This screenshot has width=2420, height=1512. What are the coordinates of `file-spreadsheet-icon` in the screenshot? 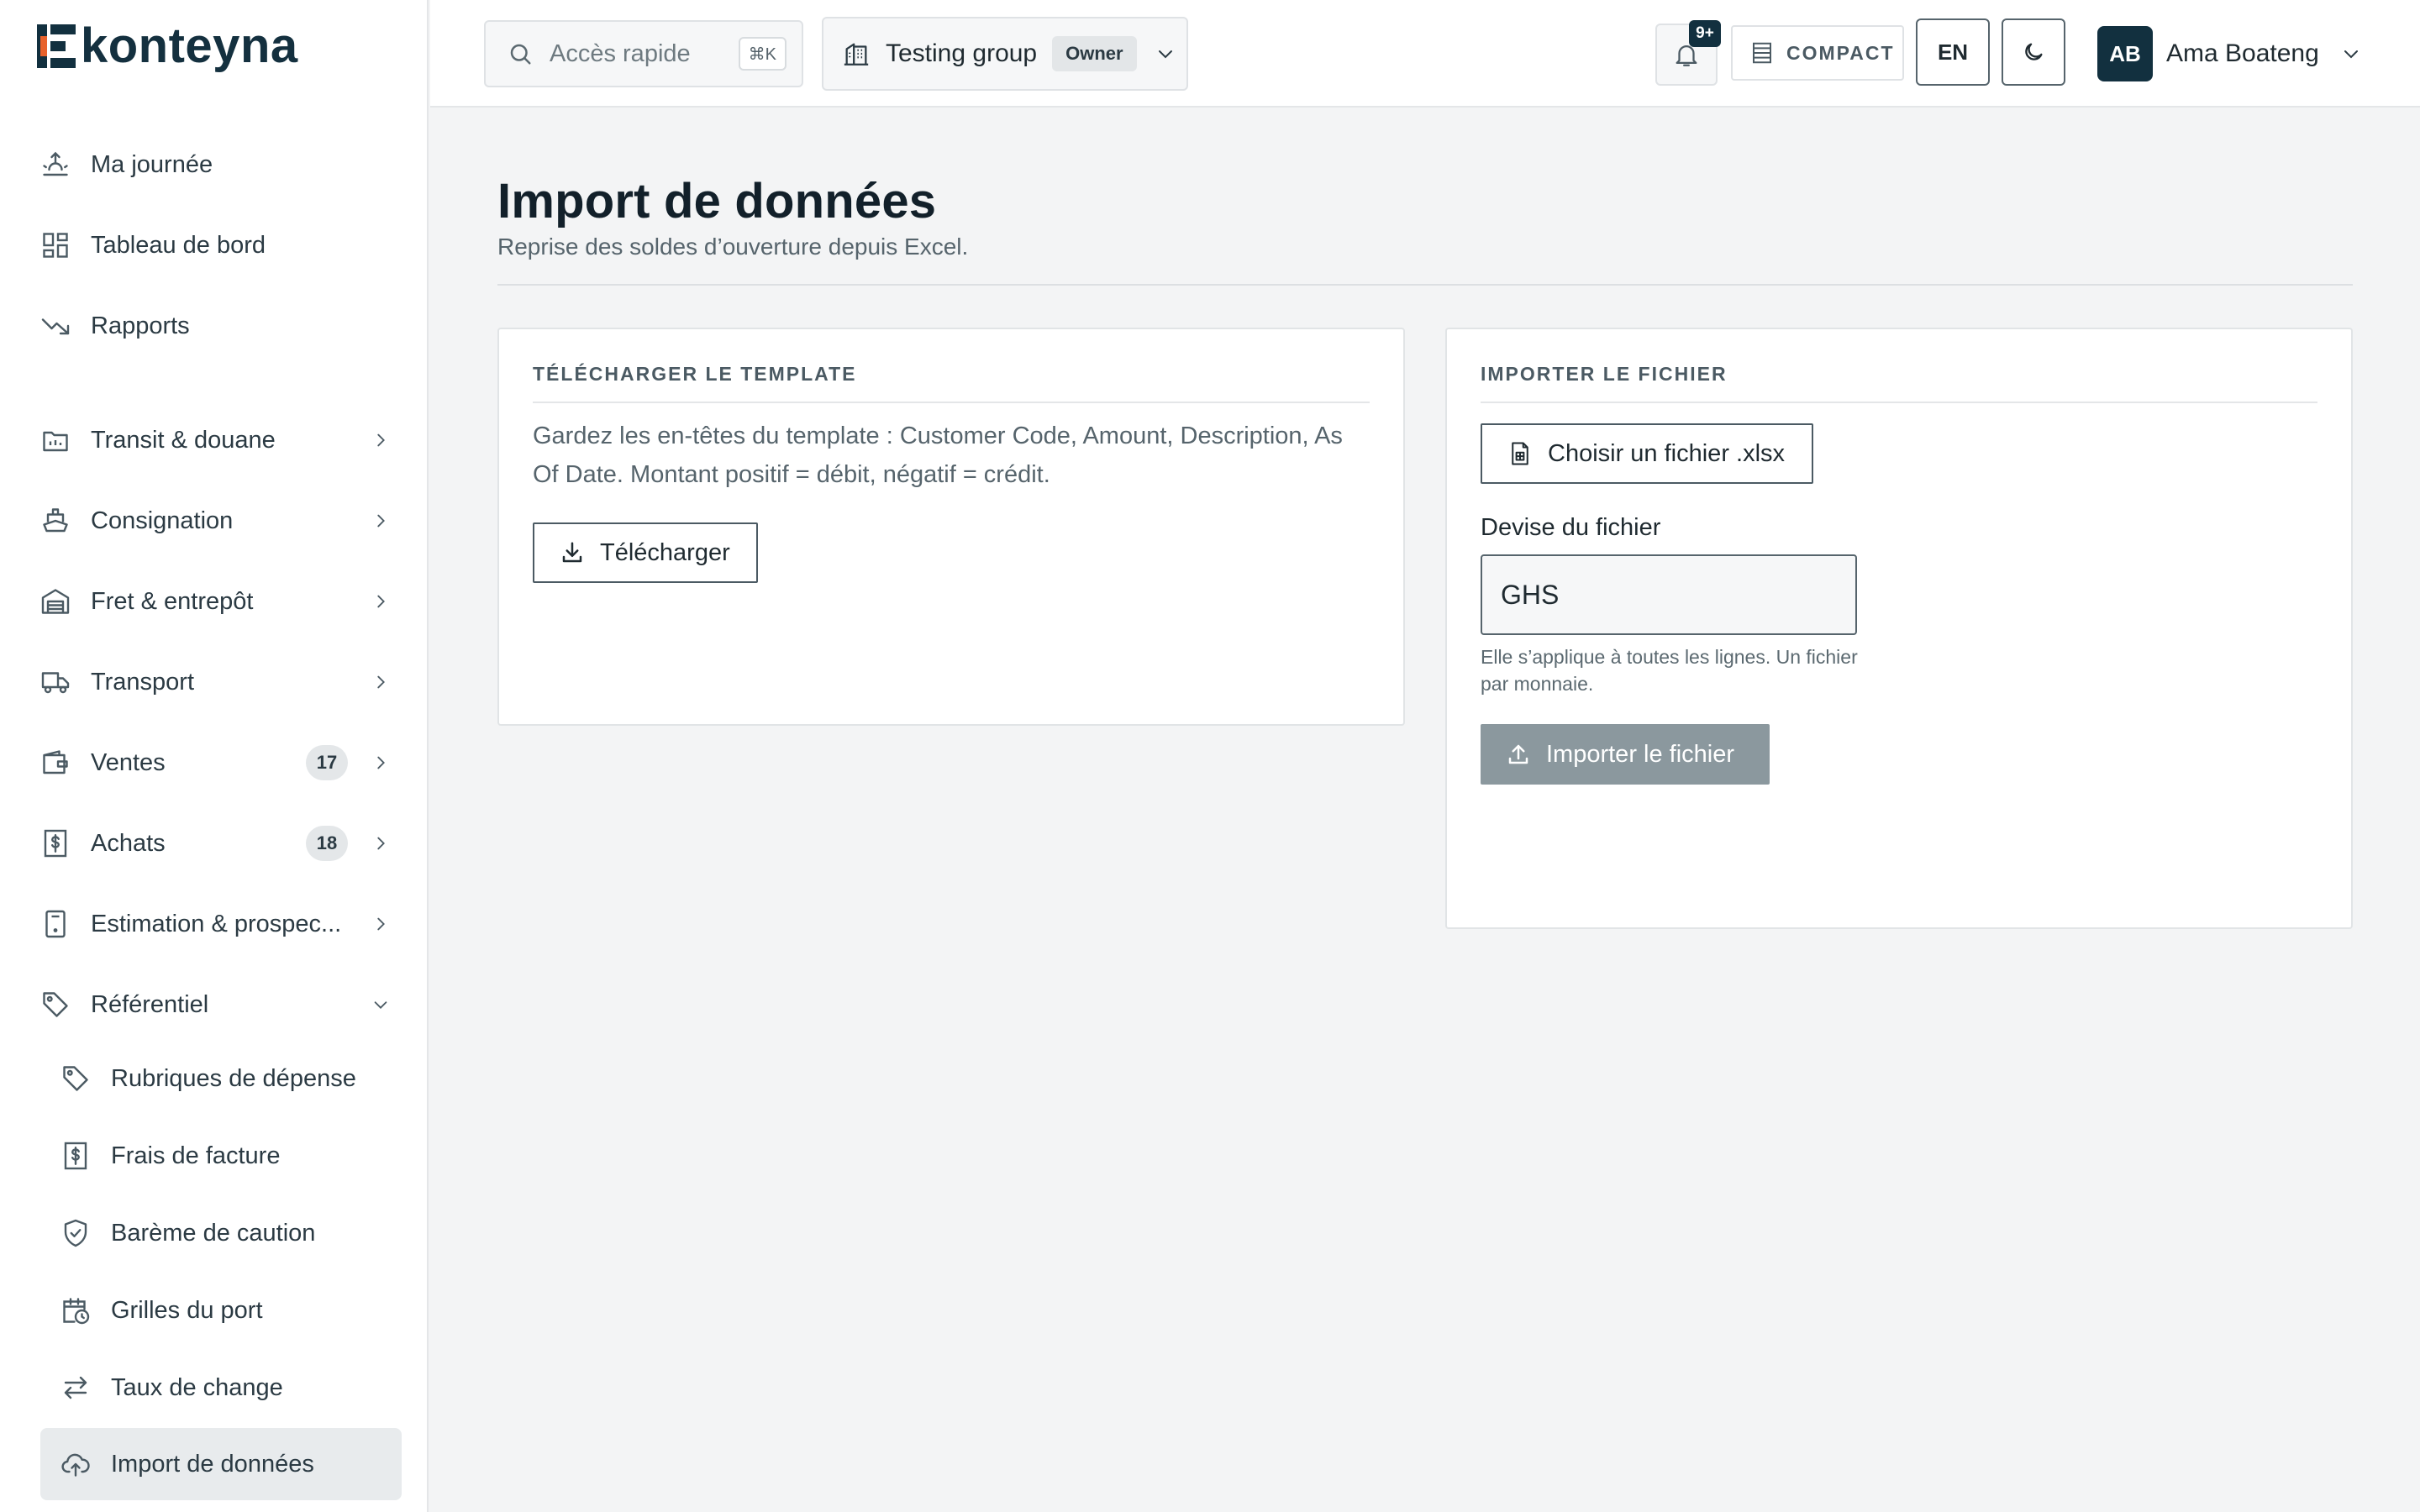 It's located at (1520, 453).